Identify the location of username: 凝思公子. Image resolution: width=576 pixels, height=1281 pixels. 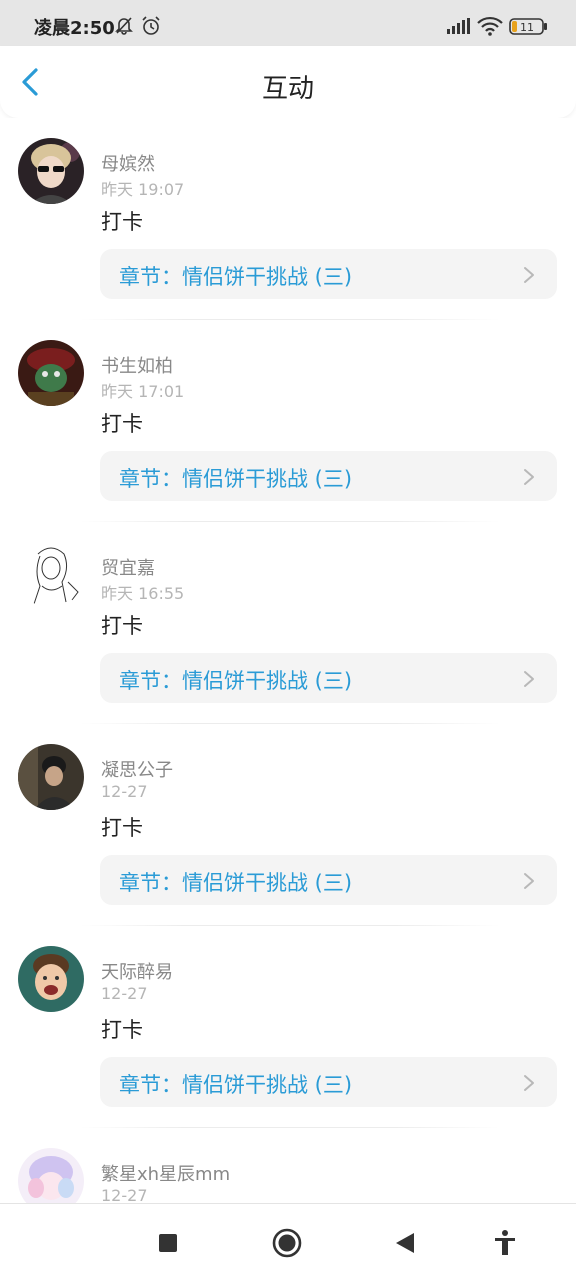
(137, 770).